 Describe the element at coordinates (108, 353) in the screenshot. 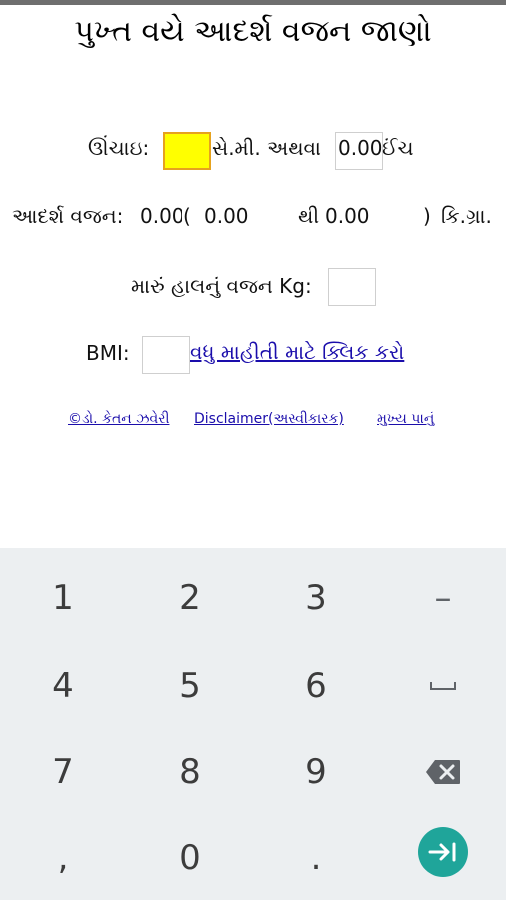

I see `bmi-label: BMI:` at that location.